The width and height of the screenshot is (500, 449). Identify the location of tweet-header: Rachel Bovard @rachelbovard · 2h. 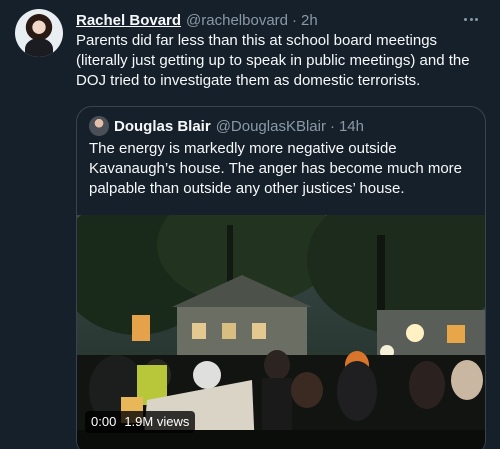
(197, 20).